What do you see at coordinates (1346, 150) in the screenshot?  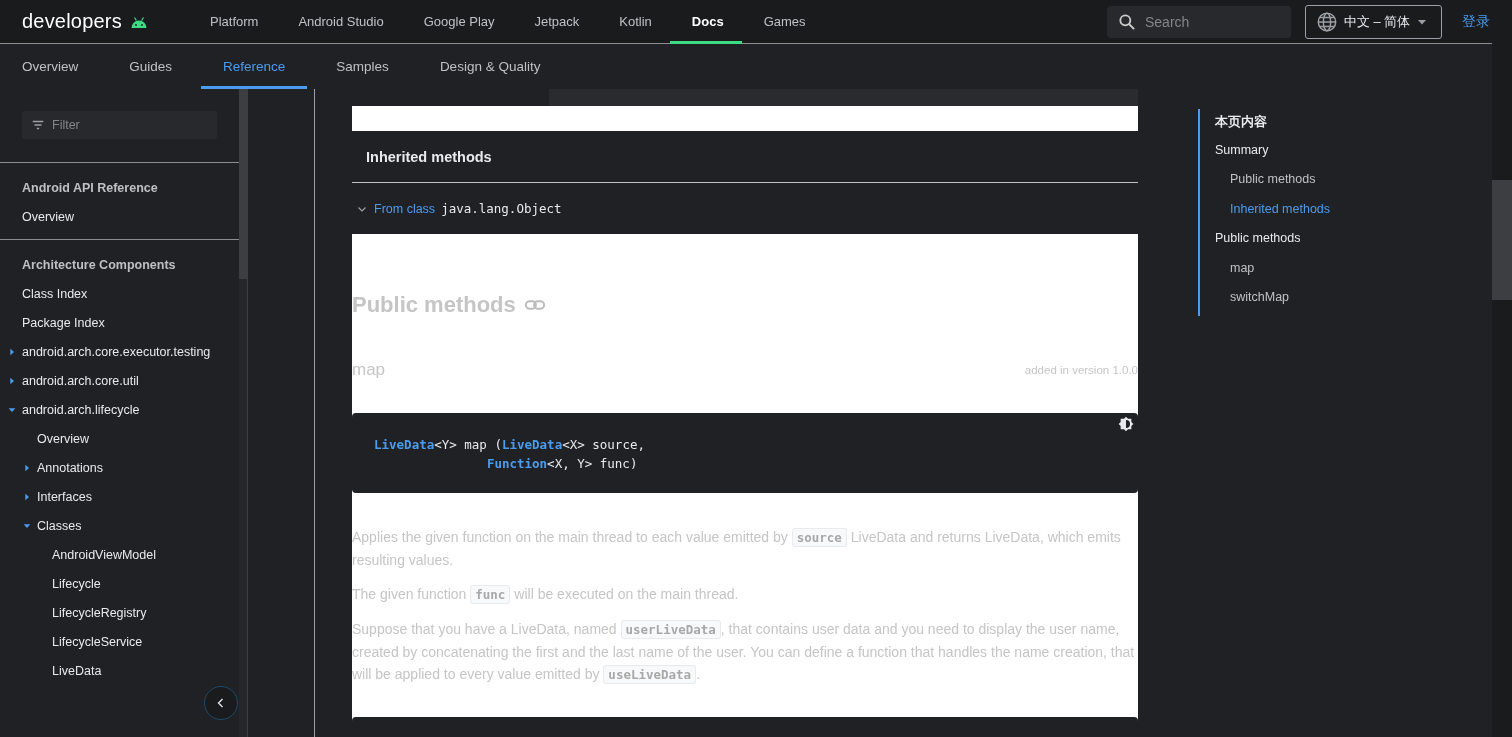 I see `toc-link: Summary` at bounding box center [1346, 150].